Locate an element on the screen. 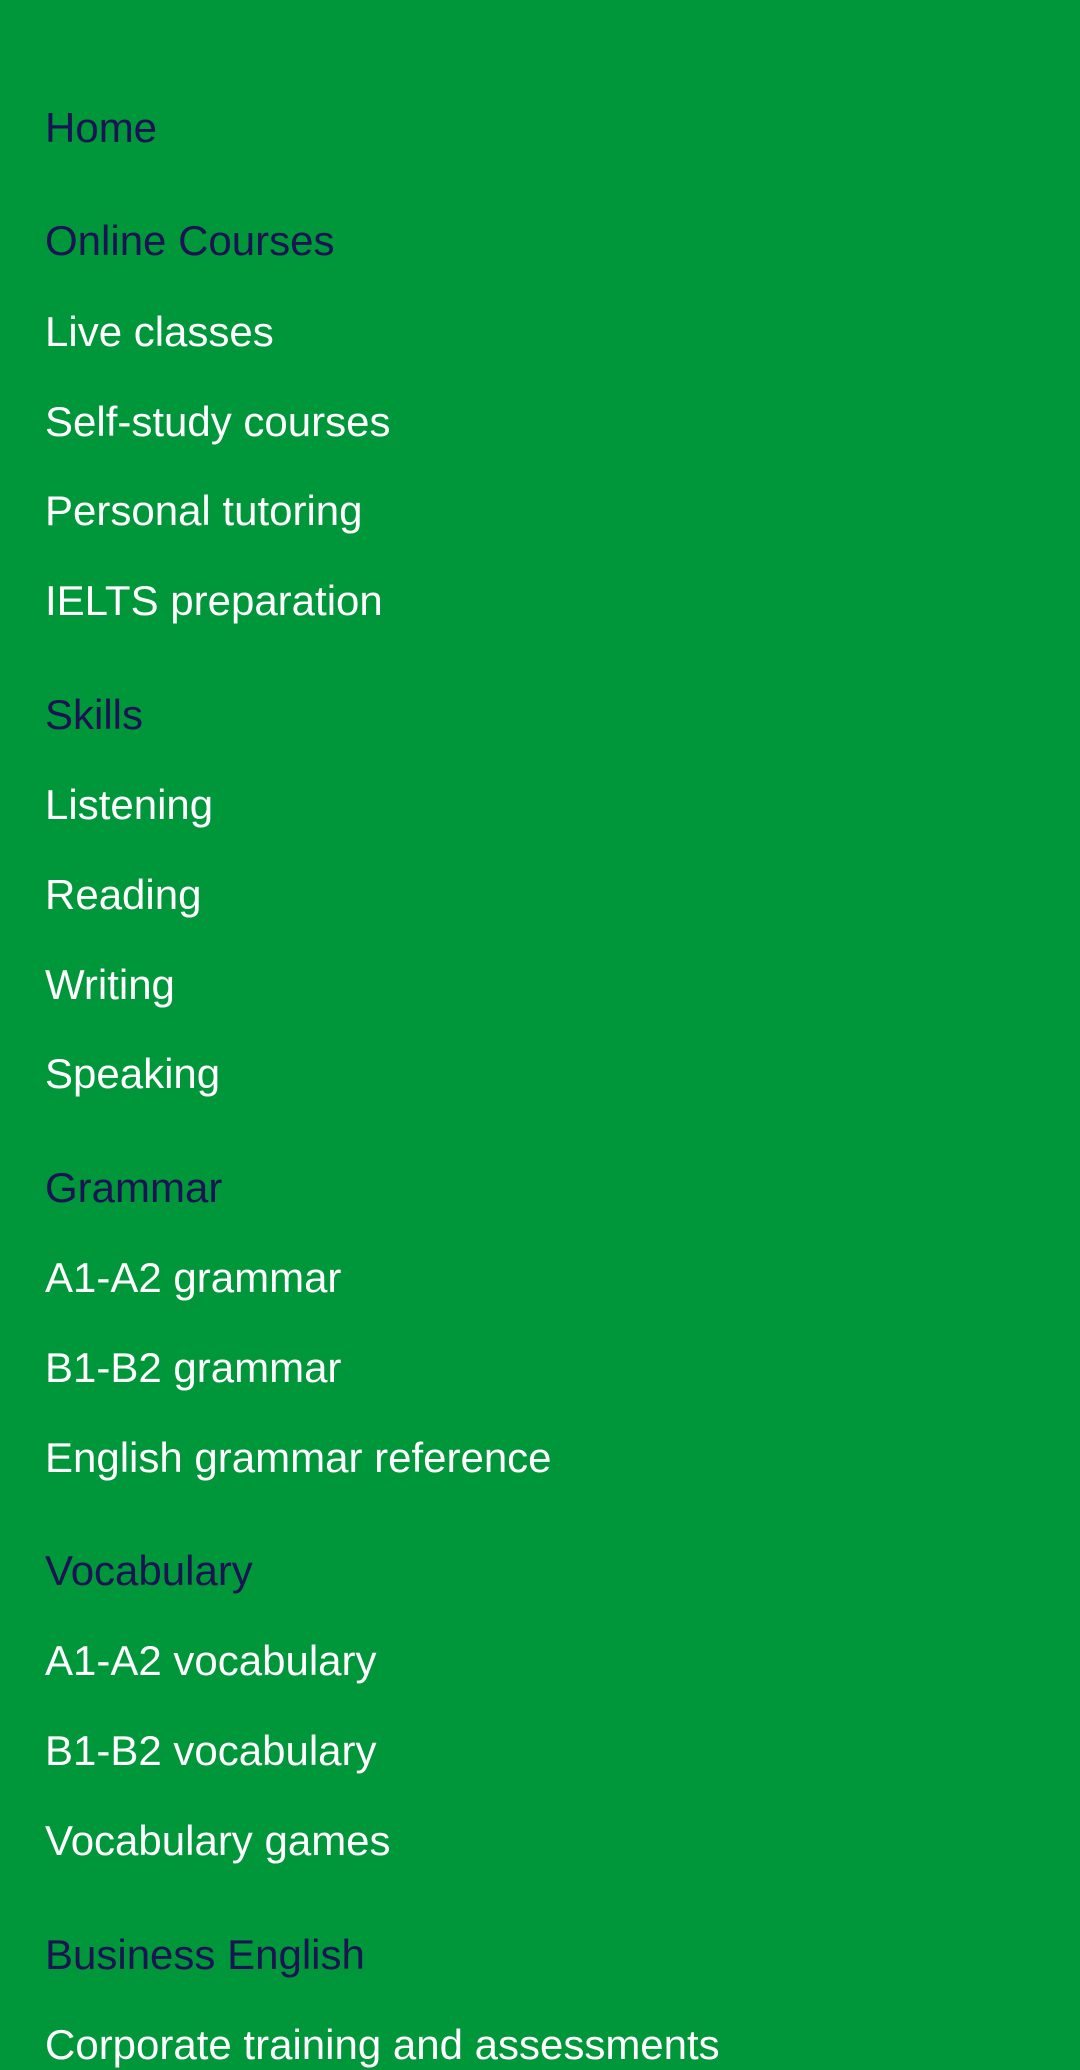 This screenshot has width=1080, height=2070. menu-item-b1-b2-vocabulary: B1-B2 vocabulary is located at coordinates (211, 1751).